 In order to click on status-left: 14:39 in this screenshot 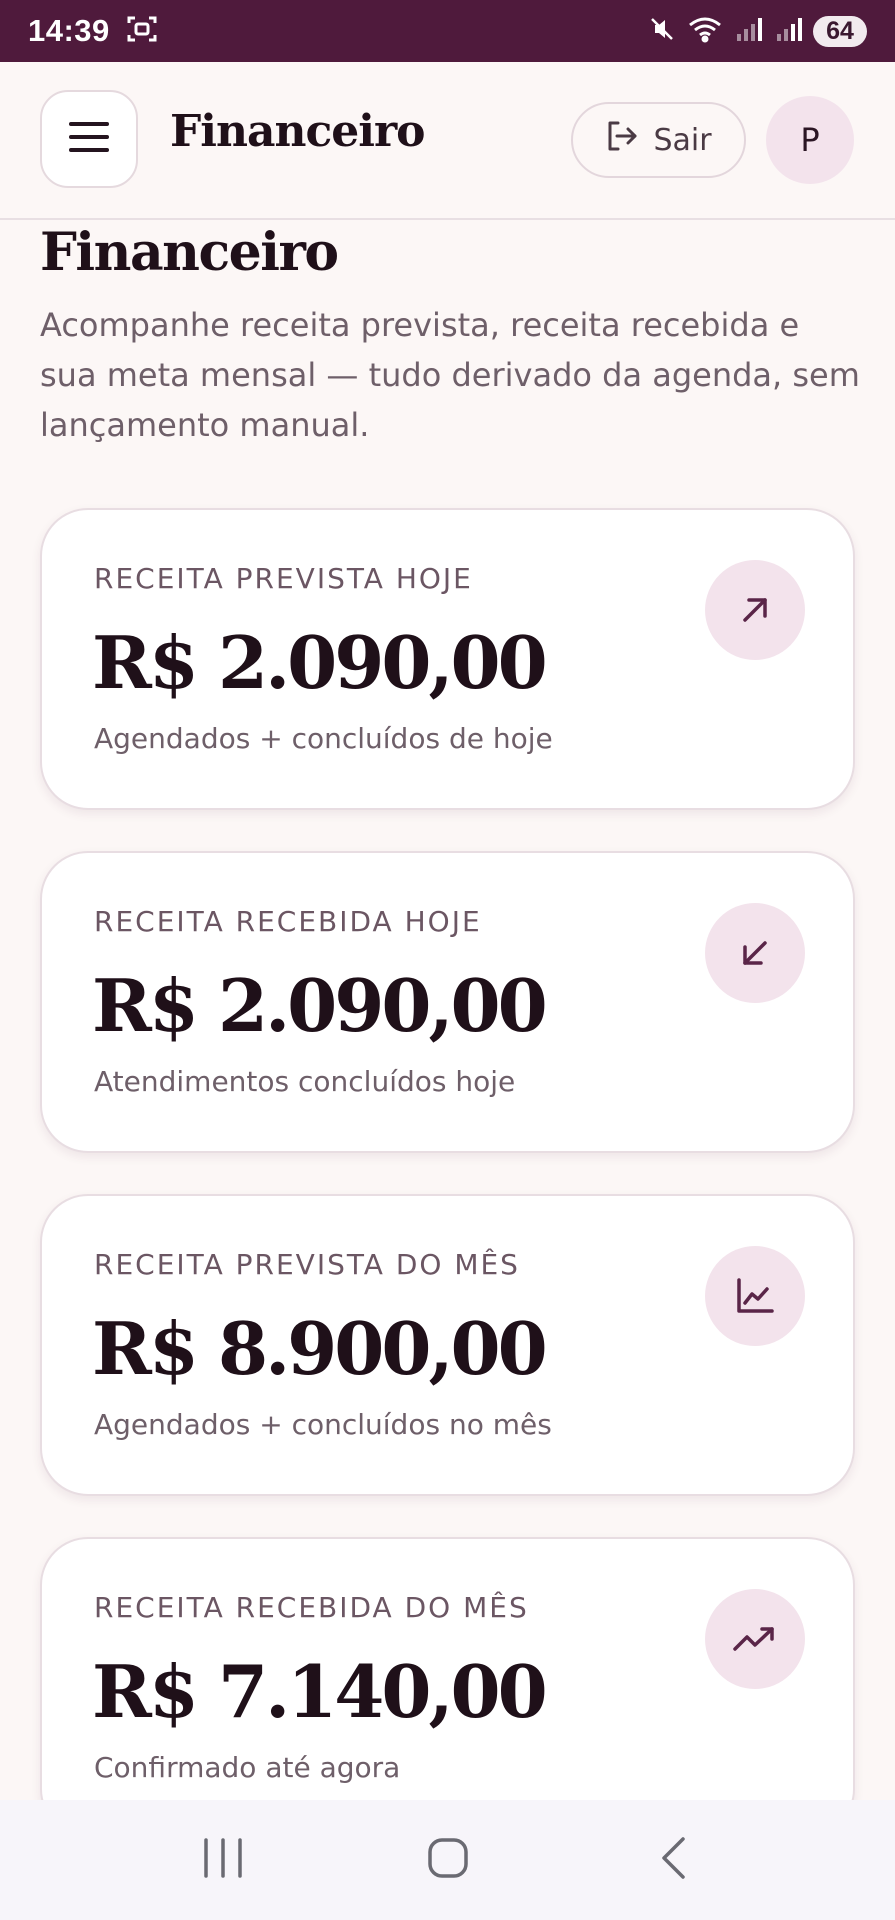, I will do `click(93, 31)`.